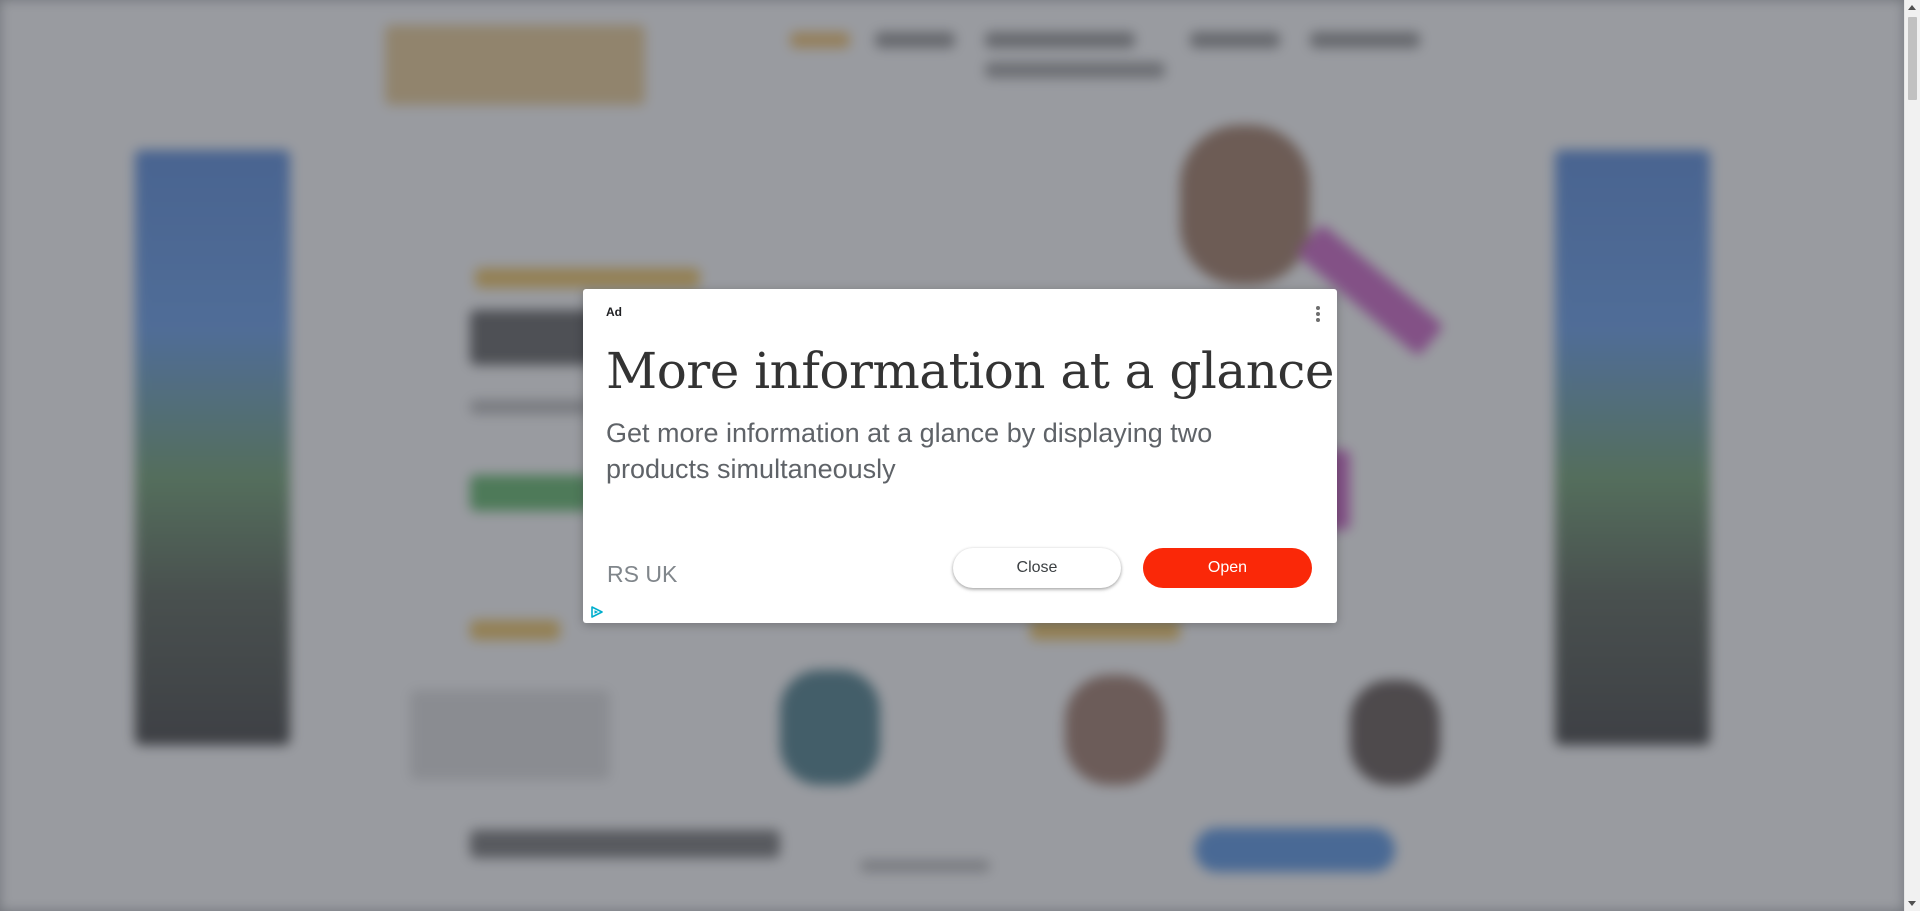  I want to click on vertical-scrollbar, so click(1912, 455).